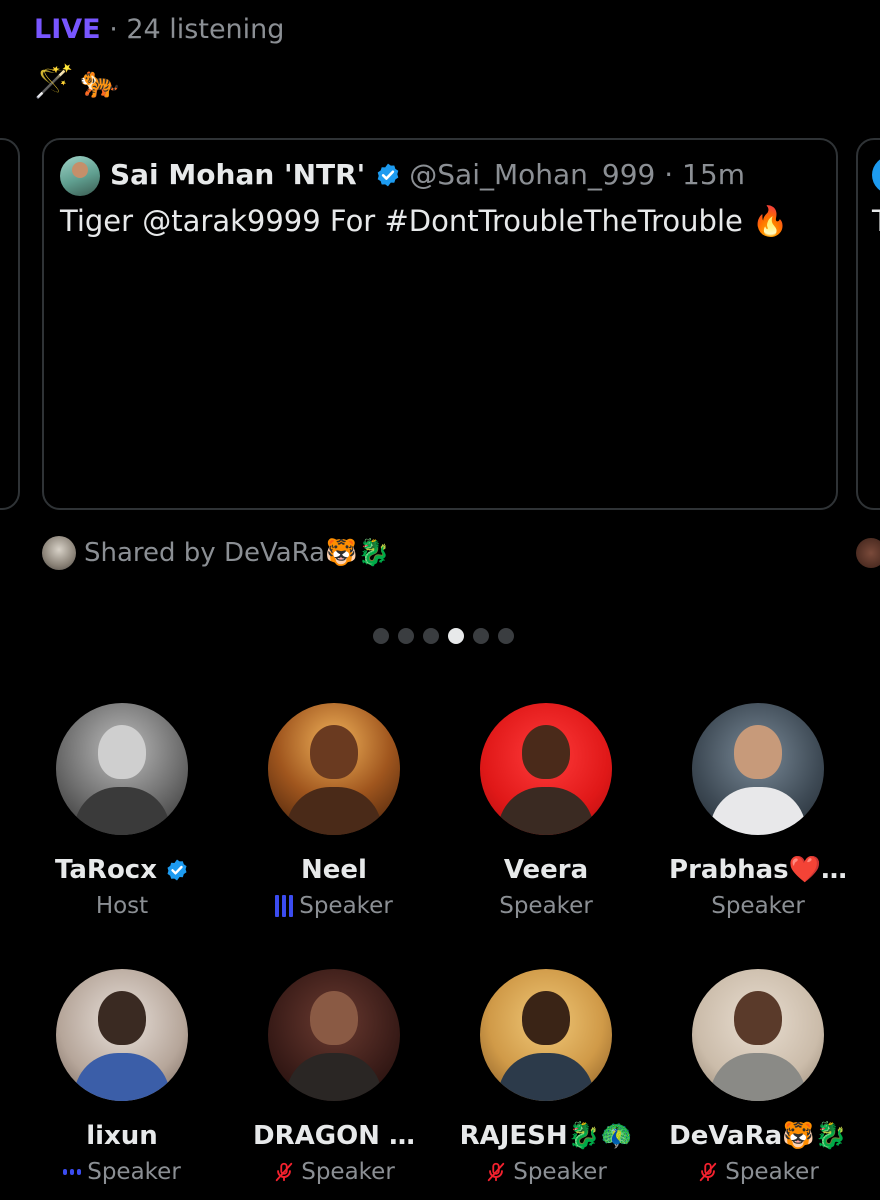 Image resolution: width=880 pixels, height=1200 pixels. I want to click on participant-name-row: DeVaRa🐯🐉, so click(758, 1136).